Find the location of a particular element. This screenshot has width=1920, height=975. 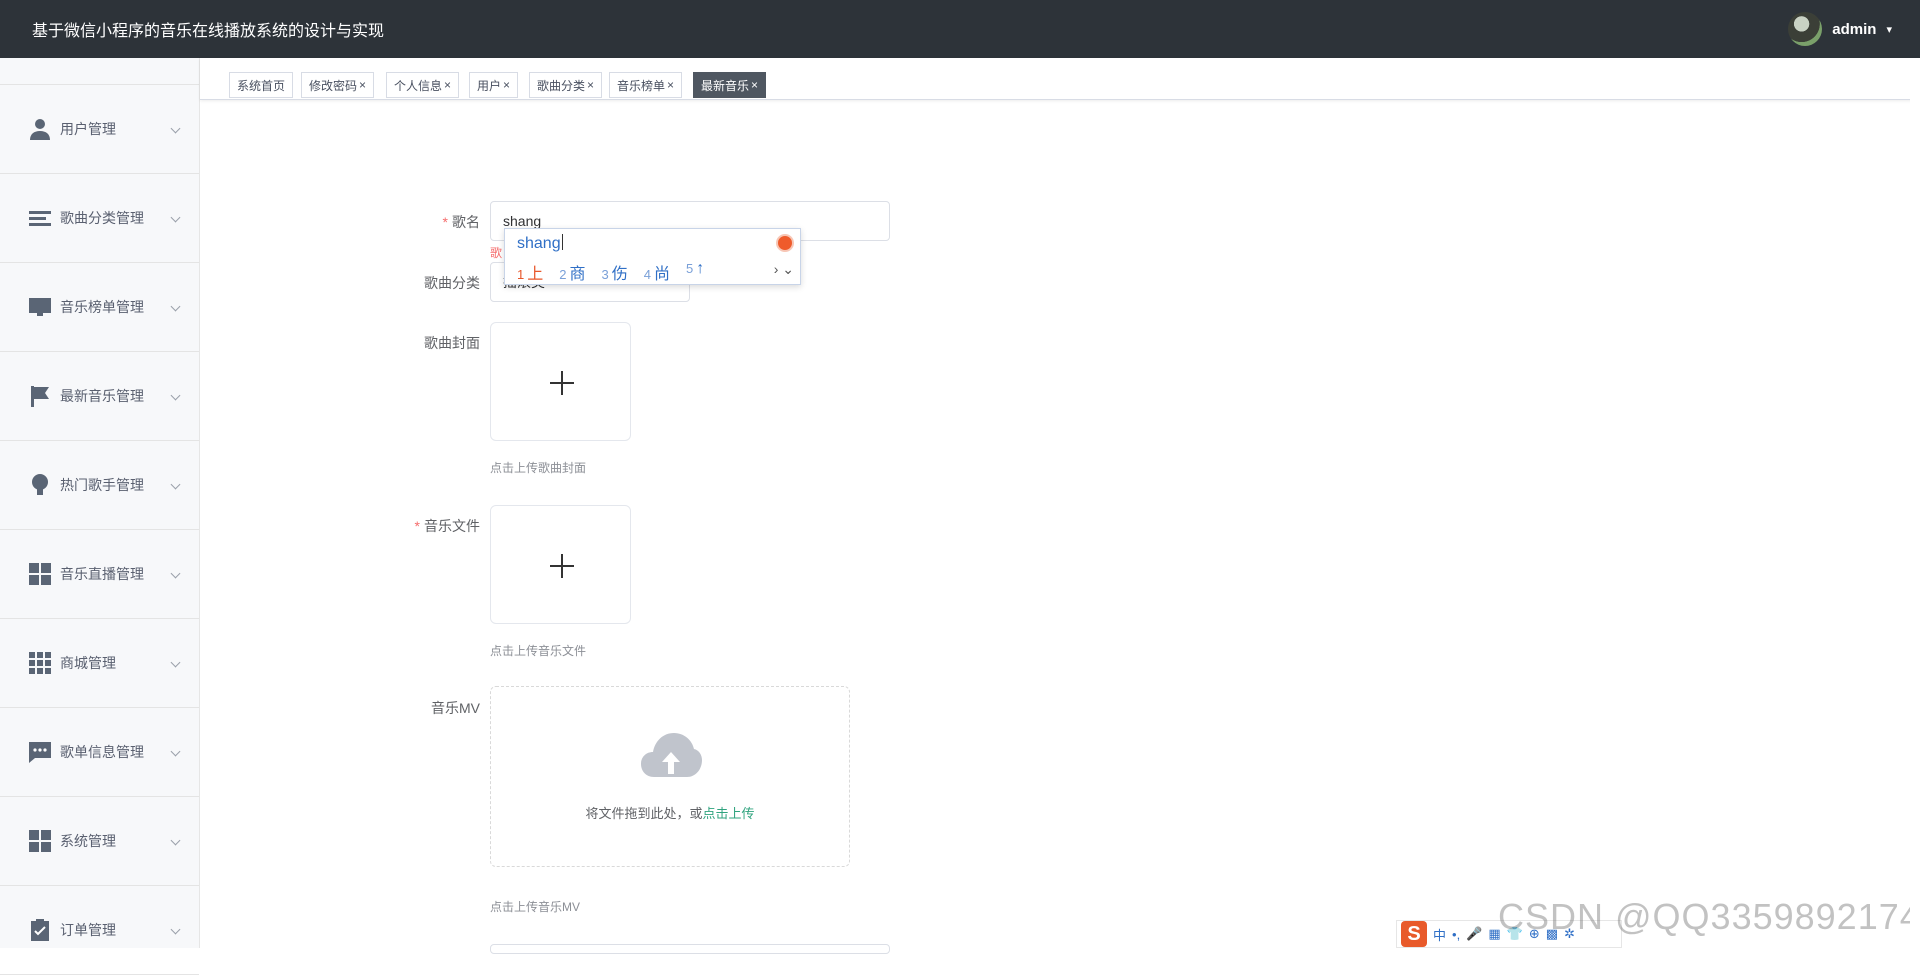

sidebar-item-label: 用户管理 is located at coordinates (88, 129).